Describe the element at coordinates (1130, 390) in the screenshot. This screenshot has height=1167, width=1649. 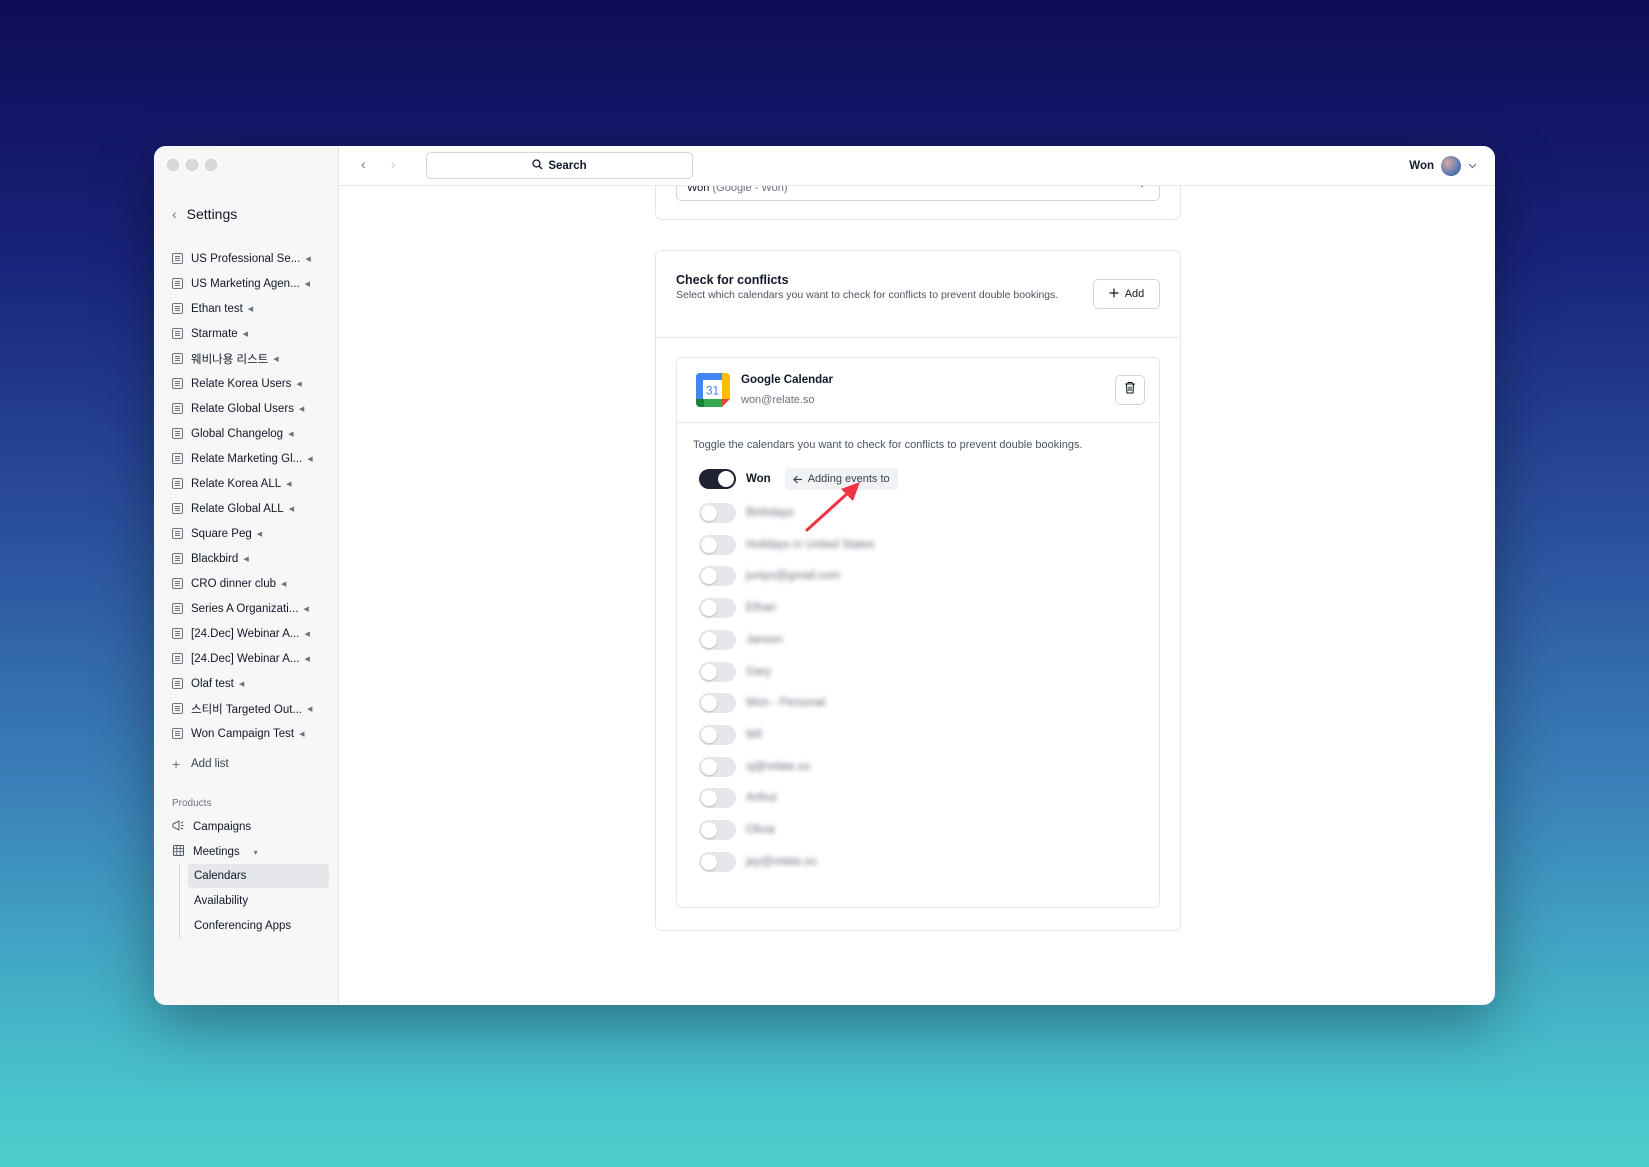
I see `delete-calendar-button` at that location.